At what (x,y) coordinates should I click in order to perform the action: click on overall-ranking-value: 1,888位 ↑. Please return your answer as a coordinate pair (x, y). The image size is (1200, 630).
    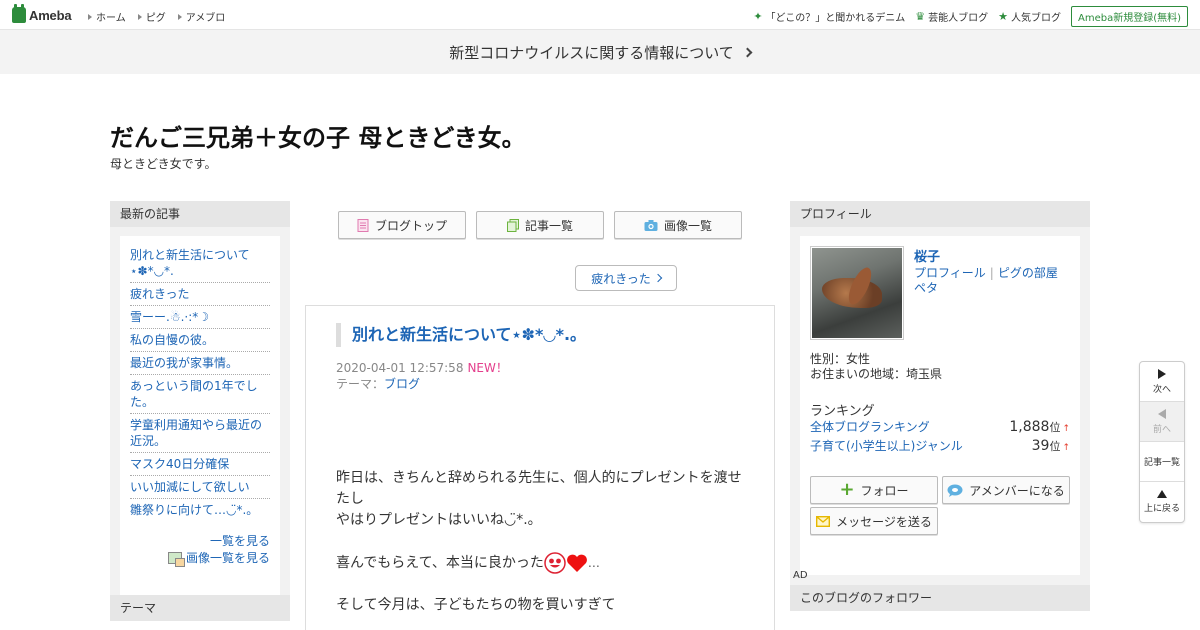
    Looking at the image, I should click on (1039, 427).